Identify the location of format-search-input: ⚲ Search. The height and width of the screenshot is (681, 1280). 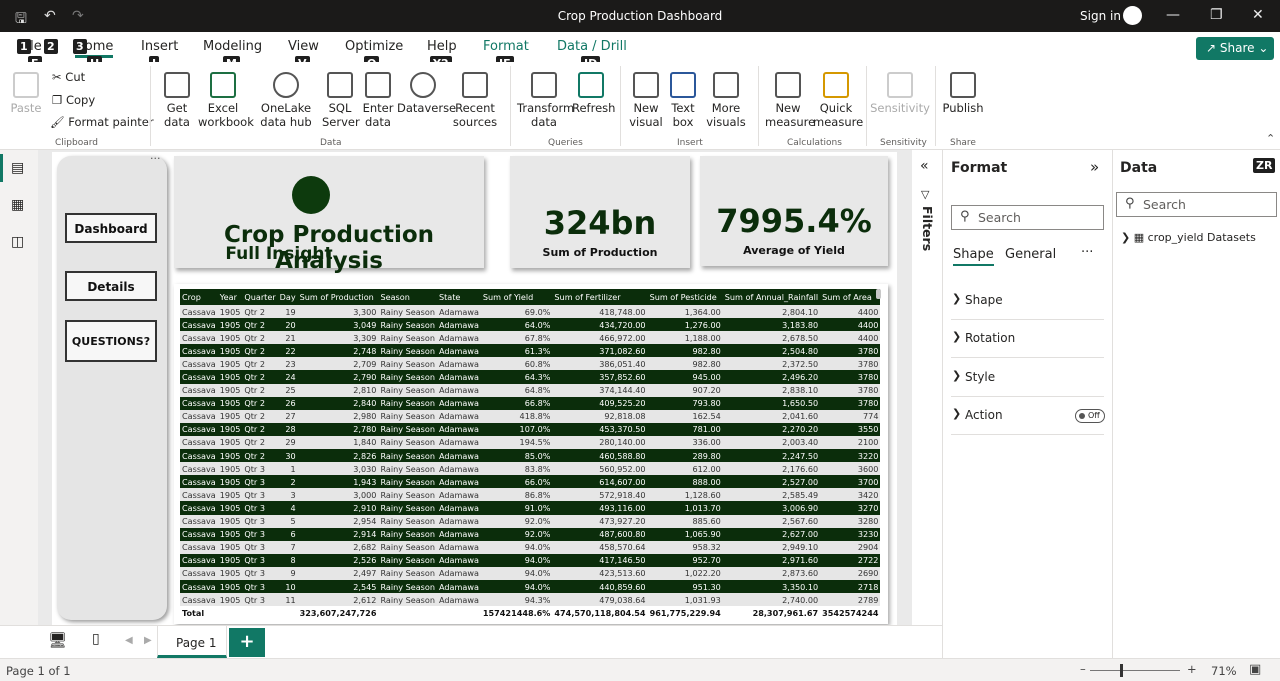
(1027, 217).